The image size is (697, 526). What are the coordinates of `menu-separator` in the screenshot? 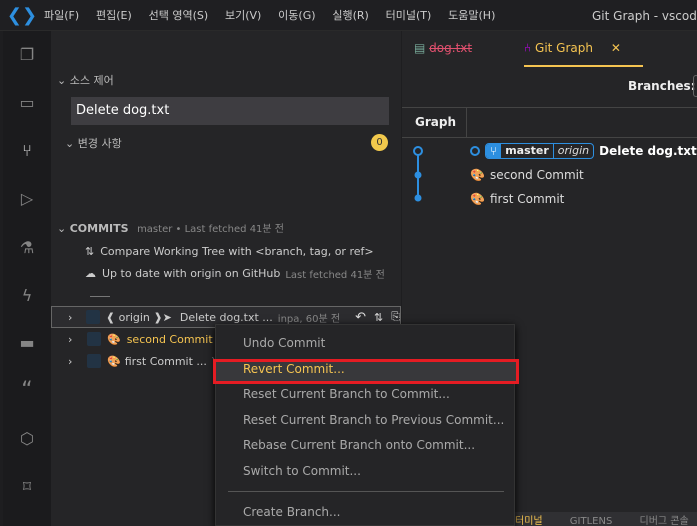 It's located at (366, 491).